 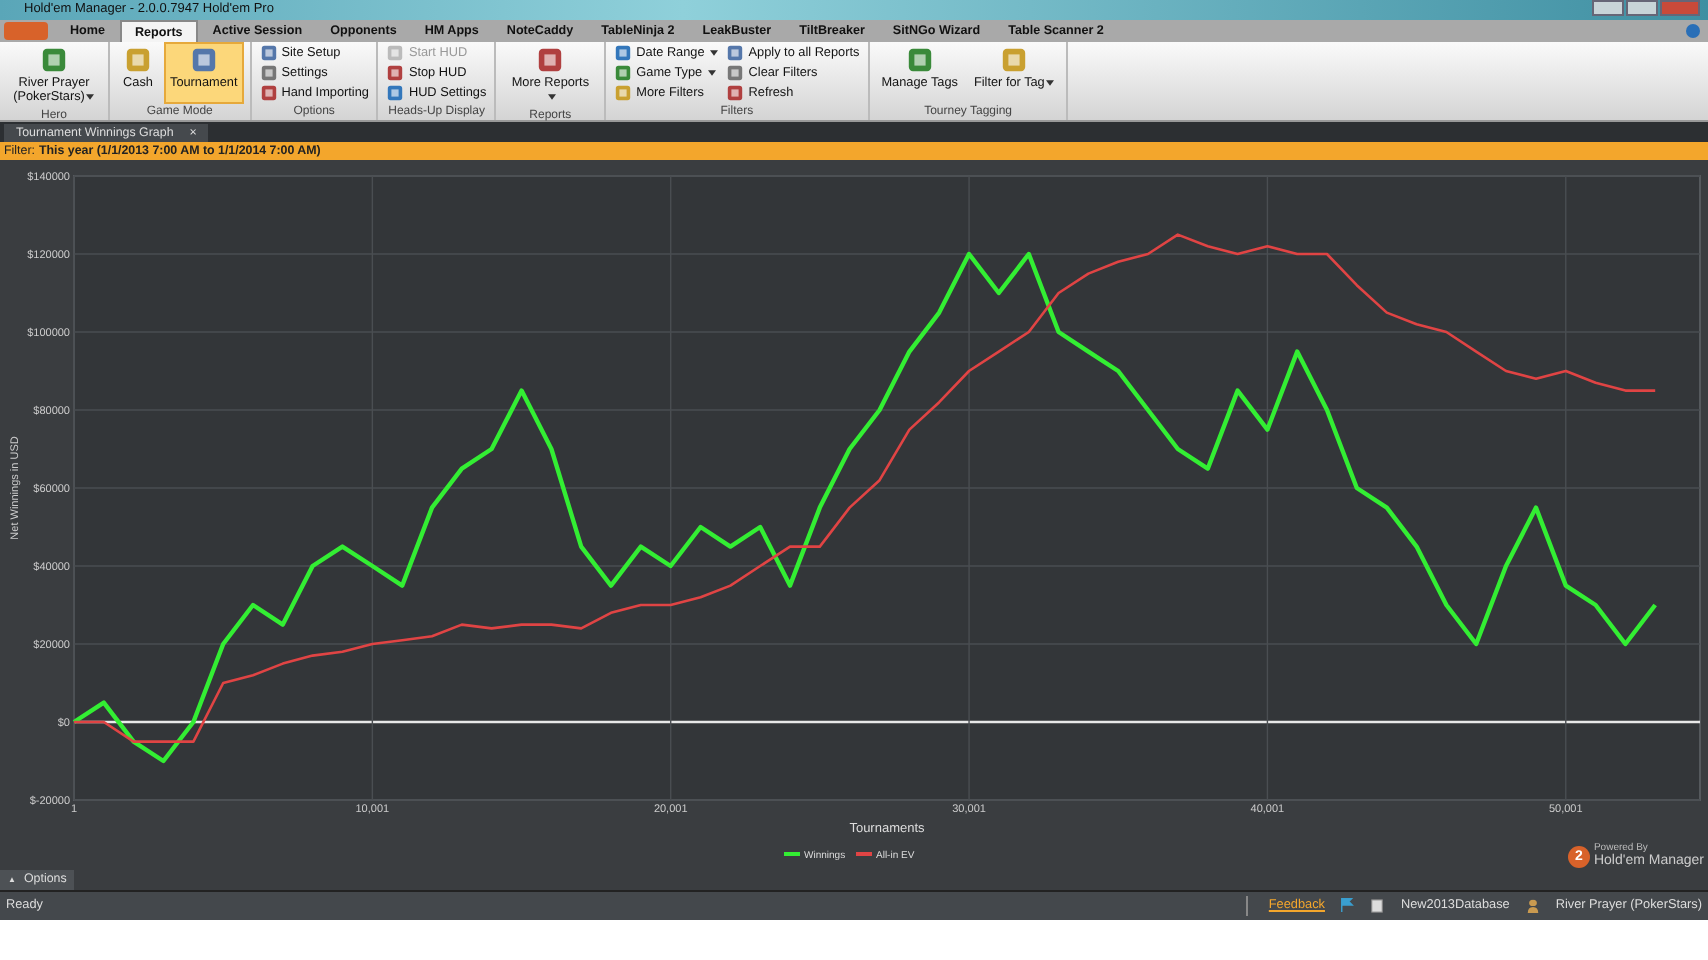 I want to click on database-icon, so click(x=1377, y=905).